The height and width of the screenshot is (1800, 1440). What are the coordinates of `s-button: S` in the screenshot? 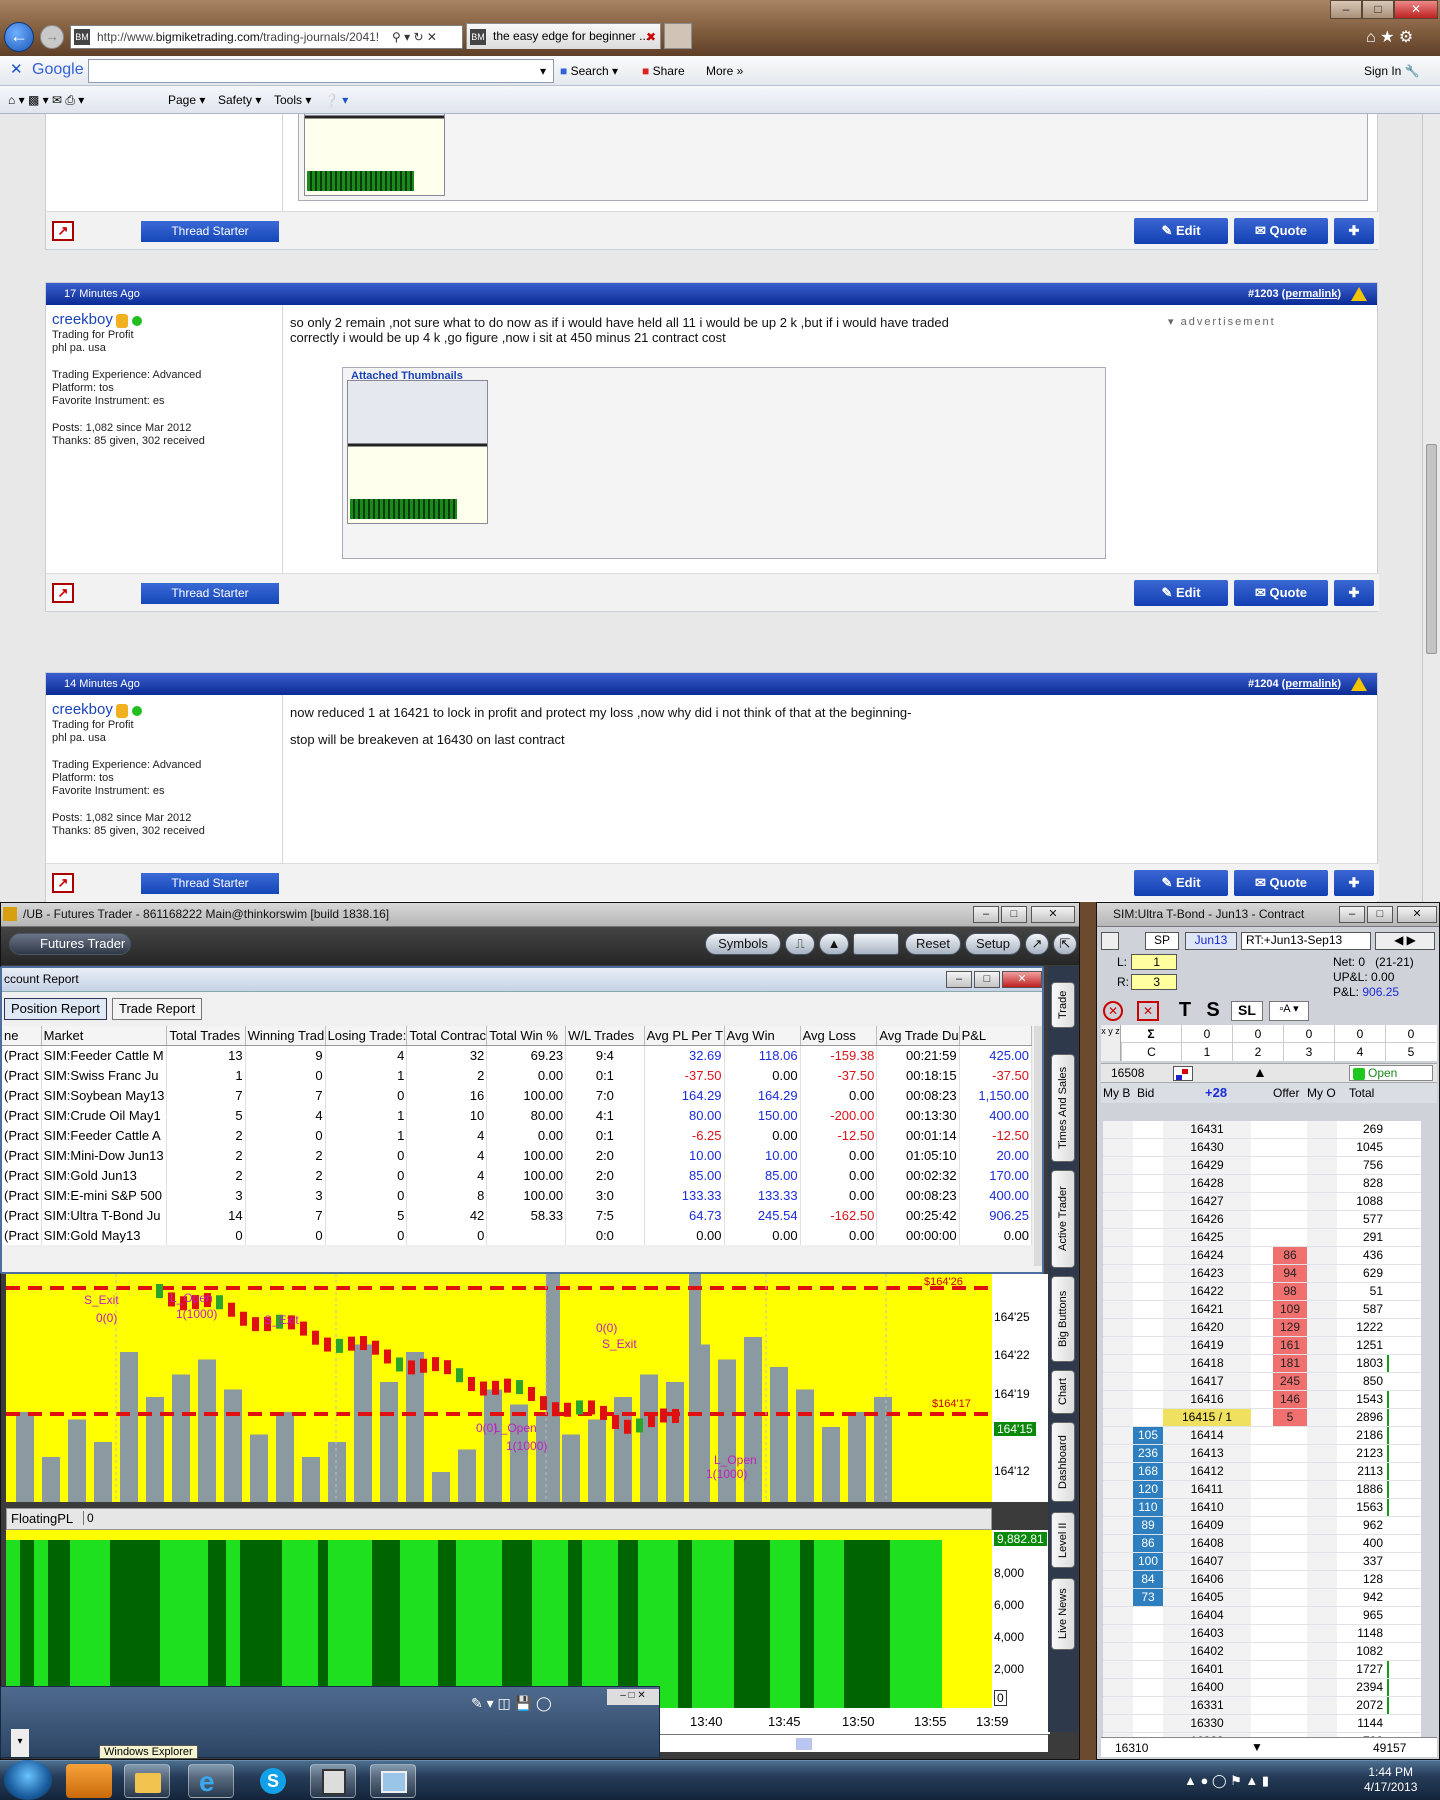 It's located at (1213, 1011).